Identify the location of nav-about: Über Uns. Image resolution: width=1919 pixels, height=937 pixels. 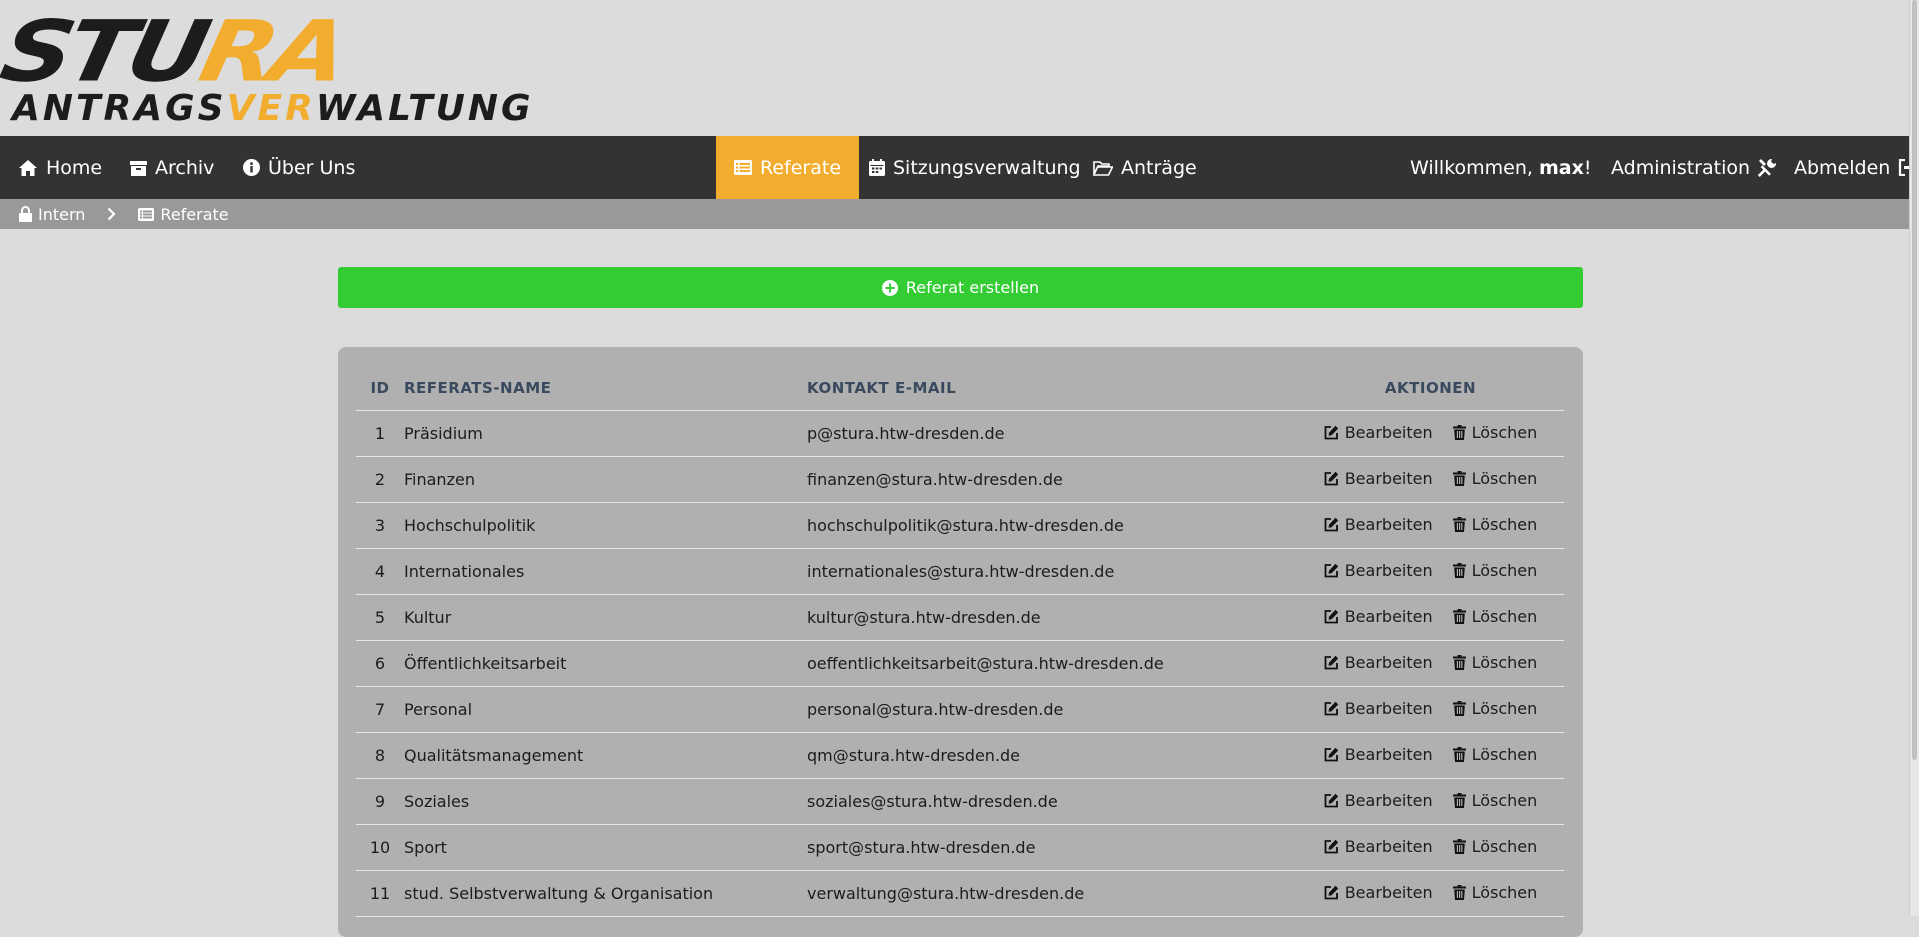
(299, 167).